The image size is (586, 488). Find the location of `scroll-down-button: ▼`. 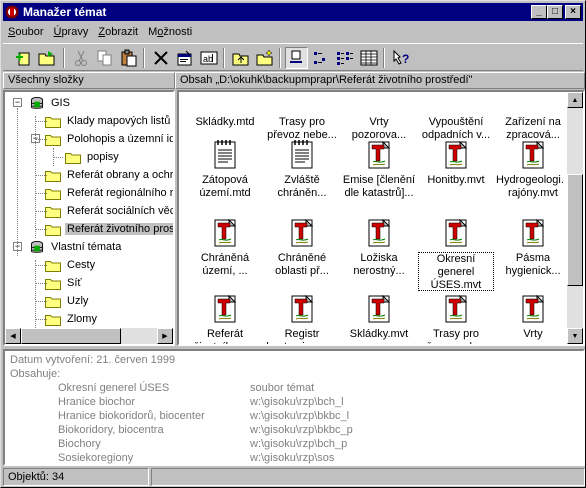

scroll-down-button: ▼ is located at coordinates (575, 336).